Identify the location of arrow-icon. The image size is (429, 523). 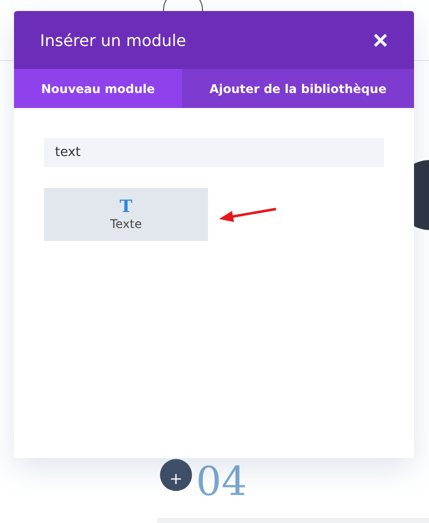
(248, 214).